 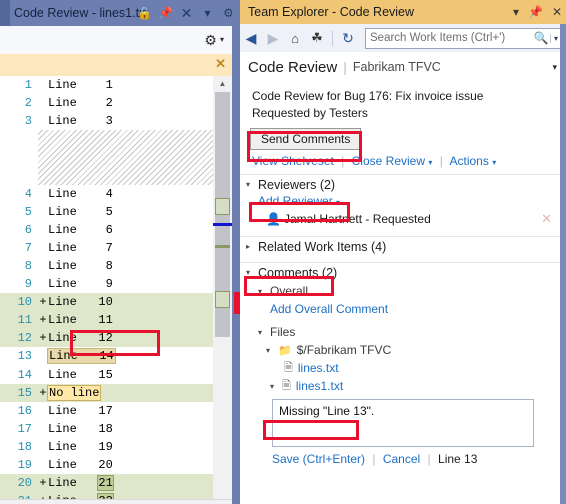 What do you see at coordinates (403, 350) in the screenshot?
I see `folder-node: ▾ 📁 $/Fabrikam TFVC` at bounding box center [403, 350].